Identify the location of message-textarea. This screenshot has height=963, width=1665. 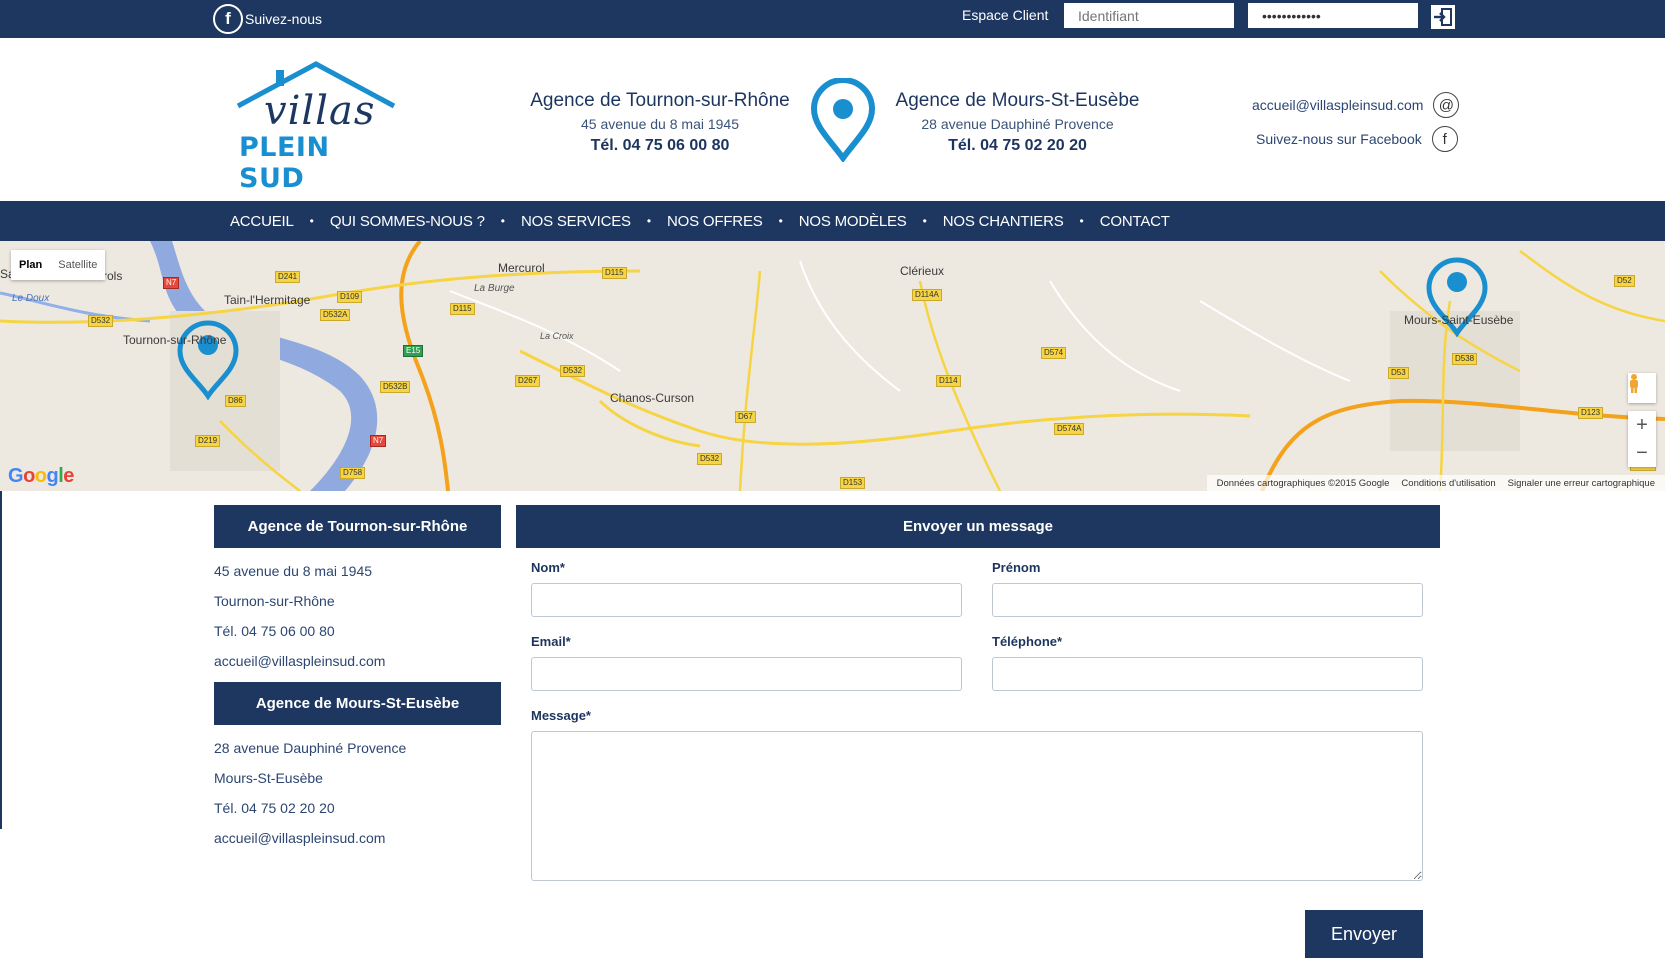
(977, 806).